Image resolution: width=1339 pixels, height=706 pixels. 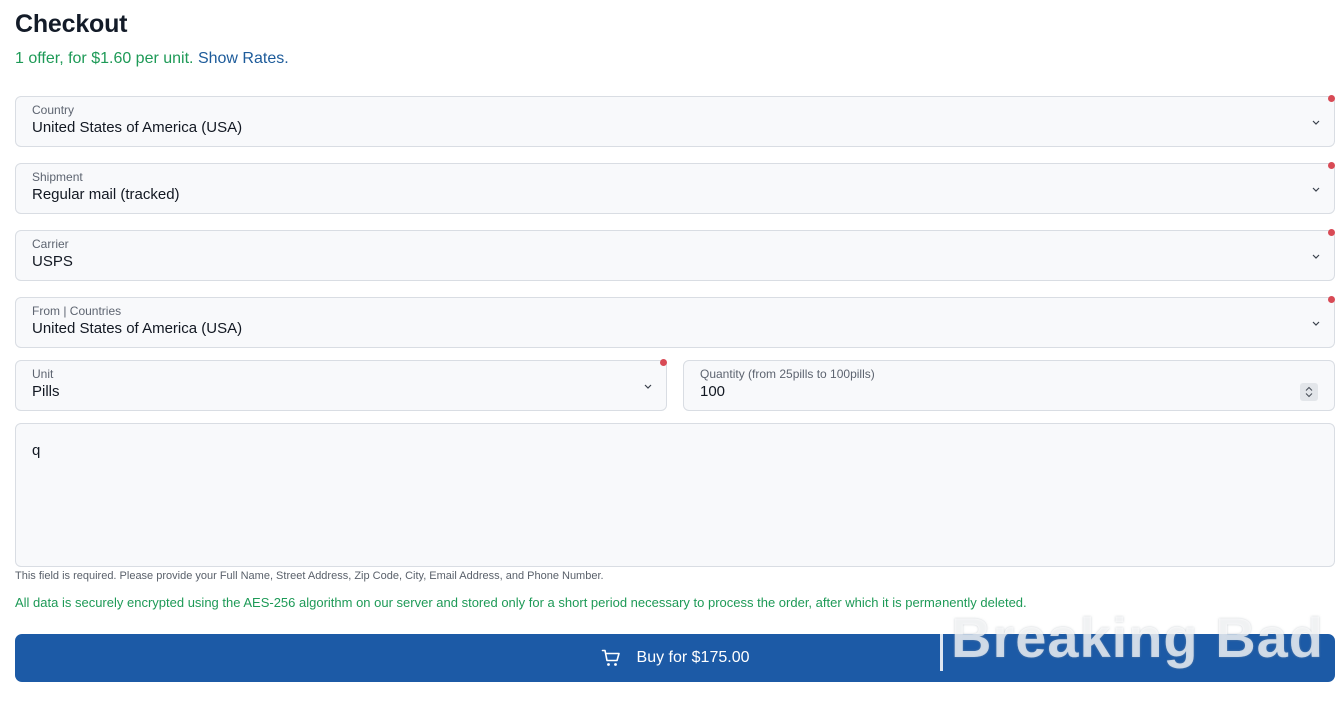 I want to click on shipment-select: Shipment Regular mail (tracked), so click(x=675, y=188).